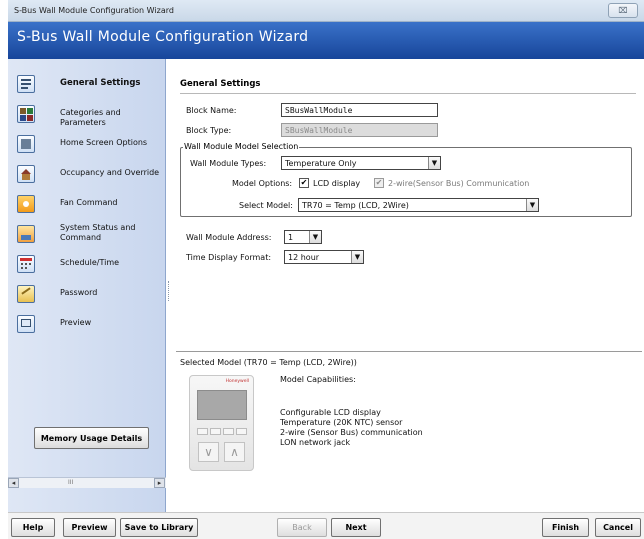 The image size is (644, 539). What do you see at coordinates (33, 527) in the screenshot?
I see `help-button: Help` at bounding box center [33, 527].